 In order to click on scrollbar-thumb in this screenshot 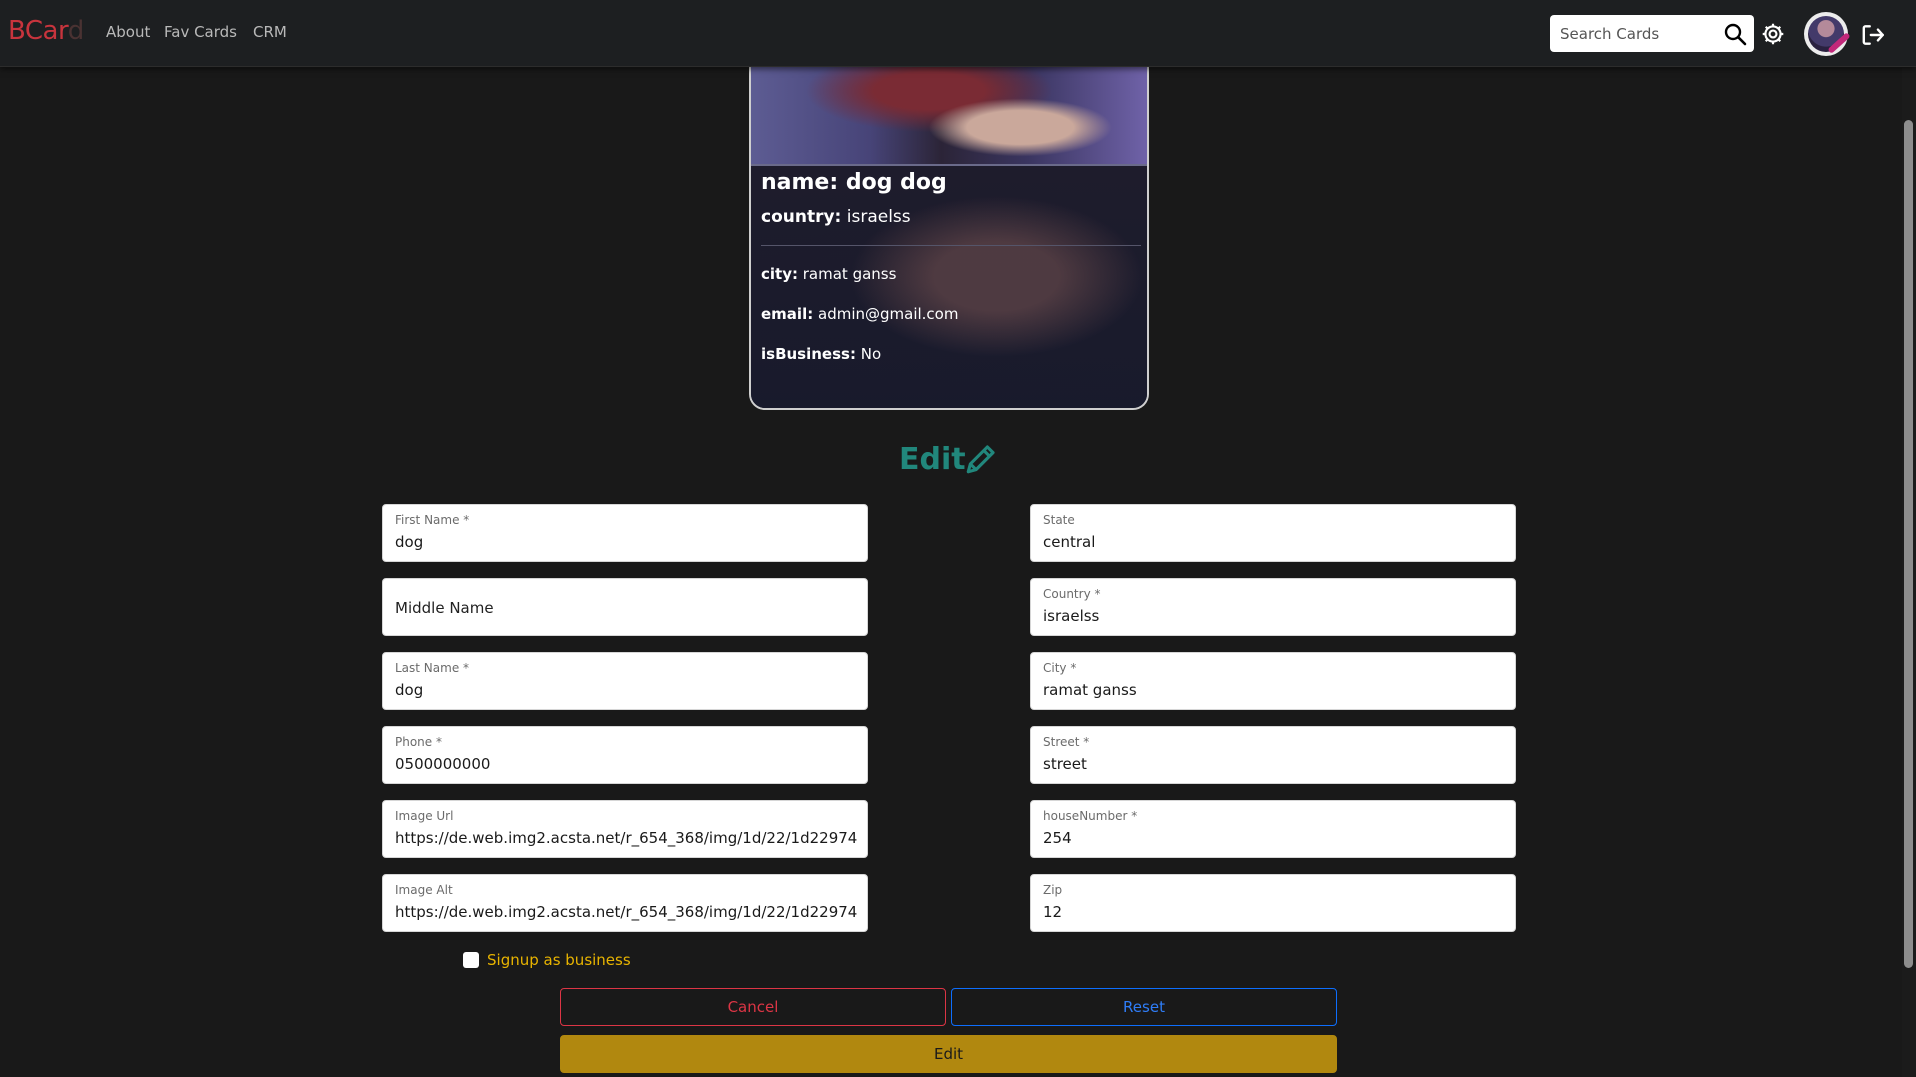, I will do `click(1908, 544)`.